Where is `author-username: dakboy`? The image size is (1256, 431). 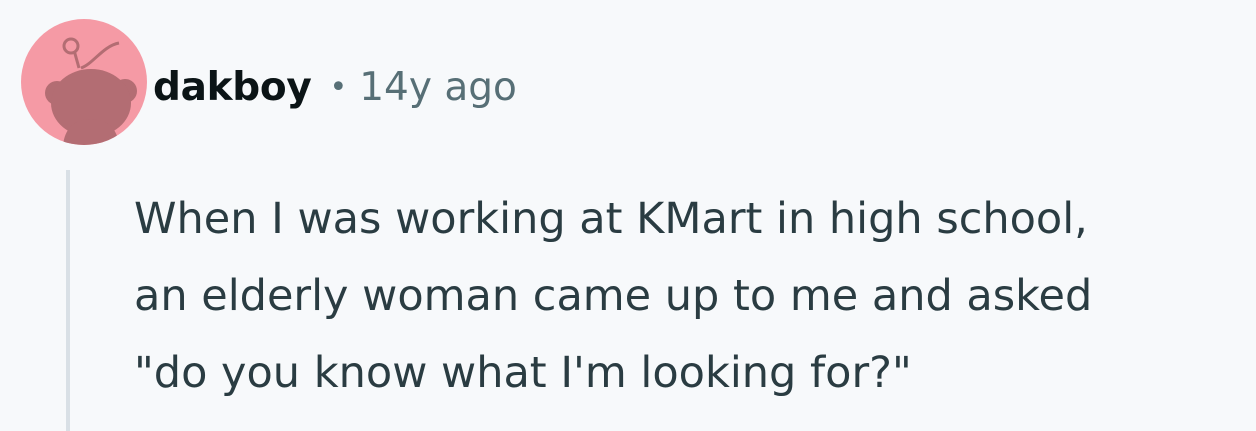
author-username: dakboy is located at coordinates (232, 87).